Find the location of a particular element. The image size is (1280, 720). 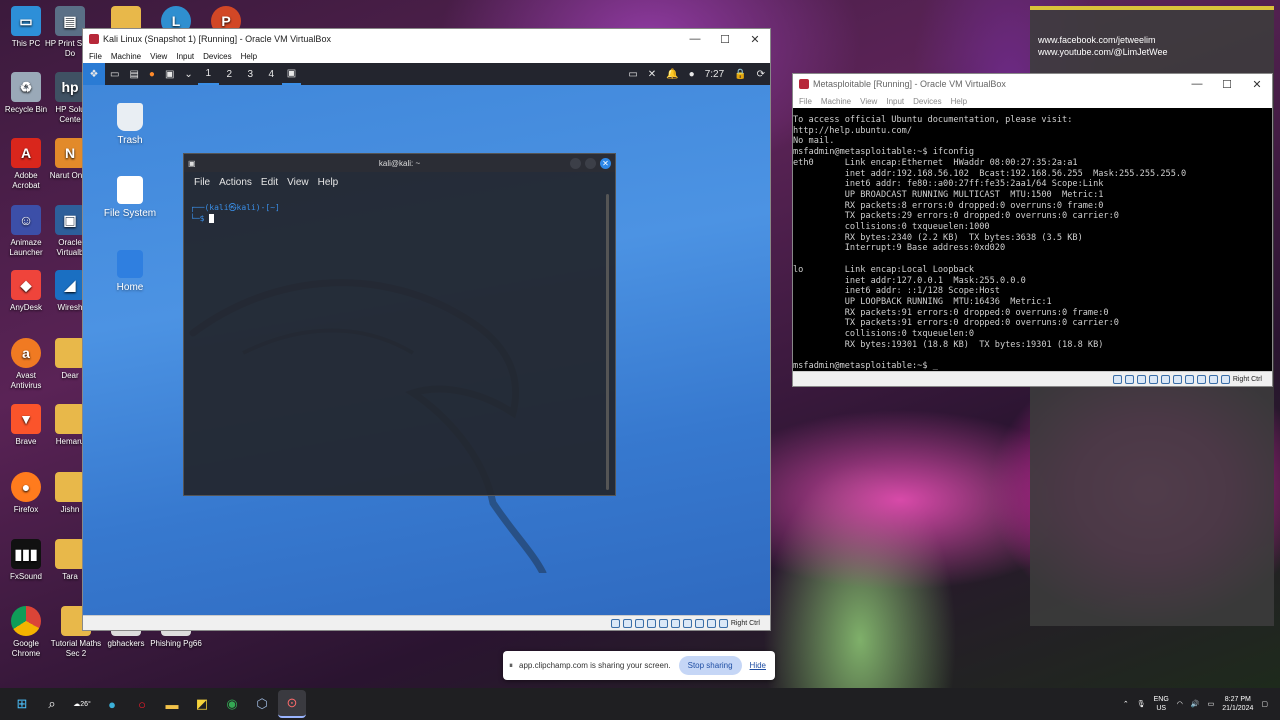

mute-icon: ✕ is located at coordinates (652, 74).